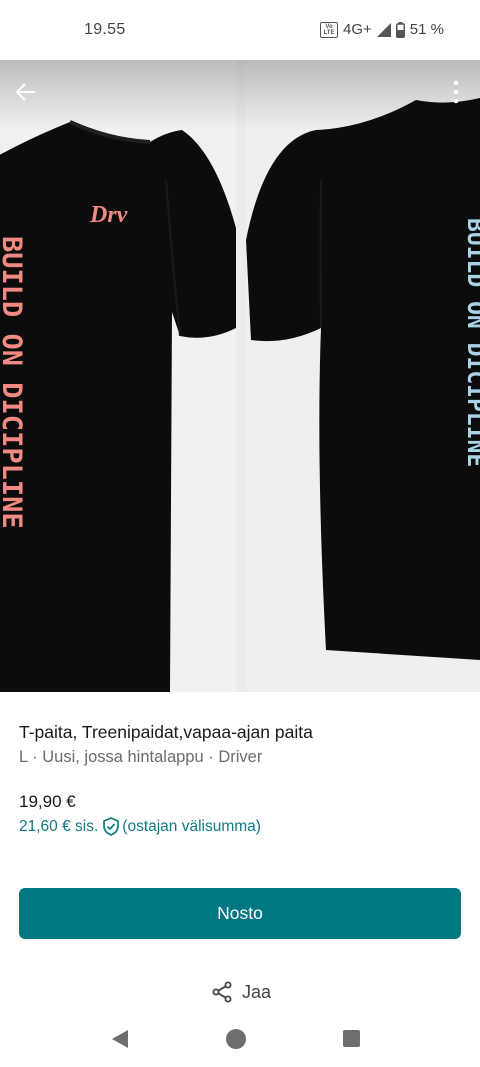 The image size is (480, 1067). What do you see at coordinates (257, 991) in the screenshot?
I see `share-label: Jaa` at bounding box center [257, 991].